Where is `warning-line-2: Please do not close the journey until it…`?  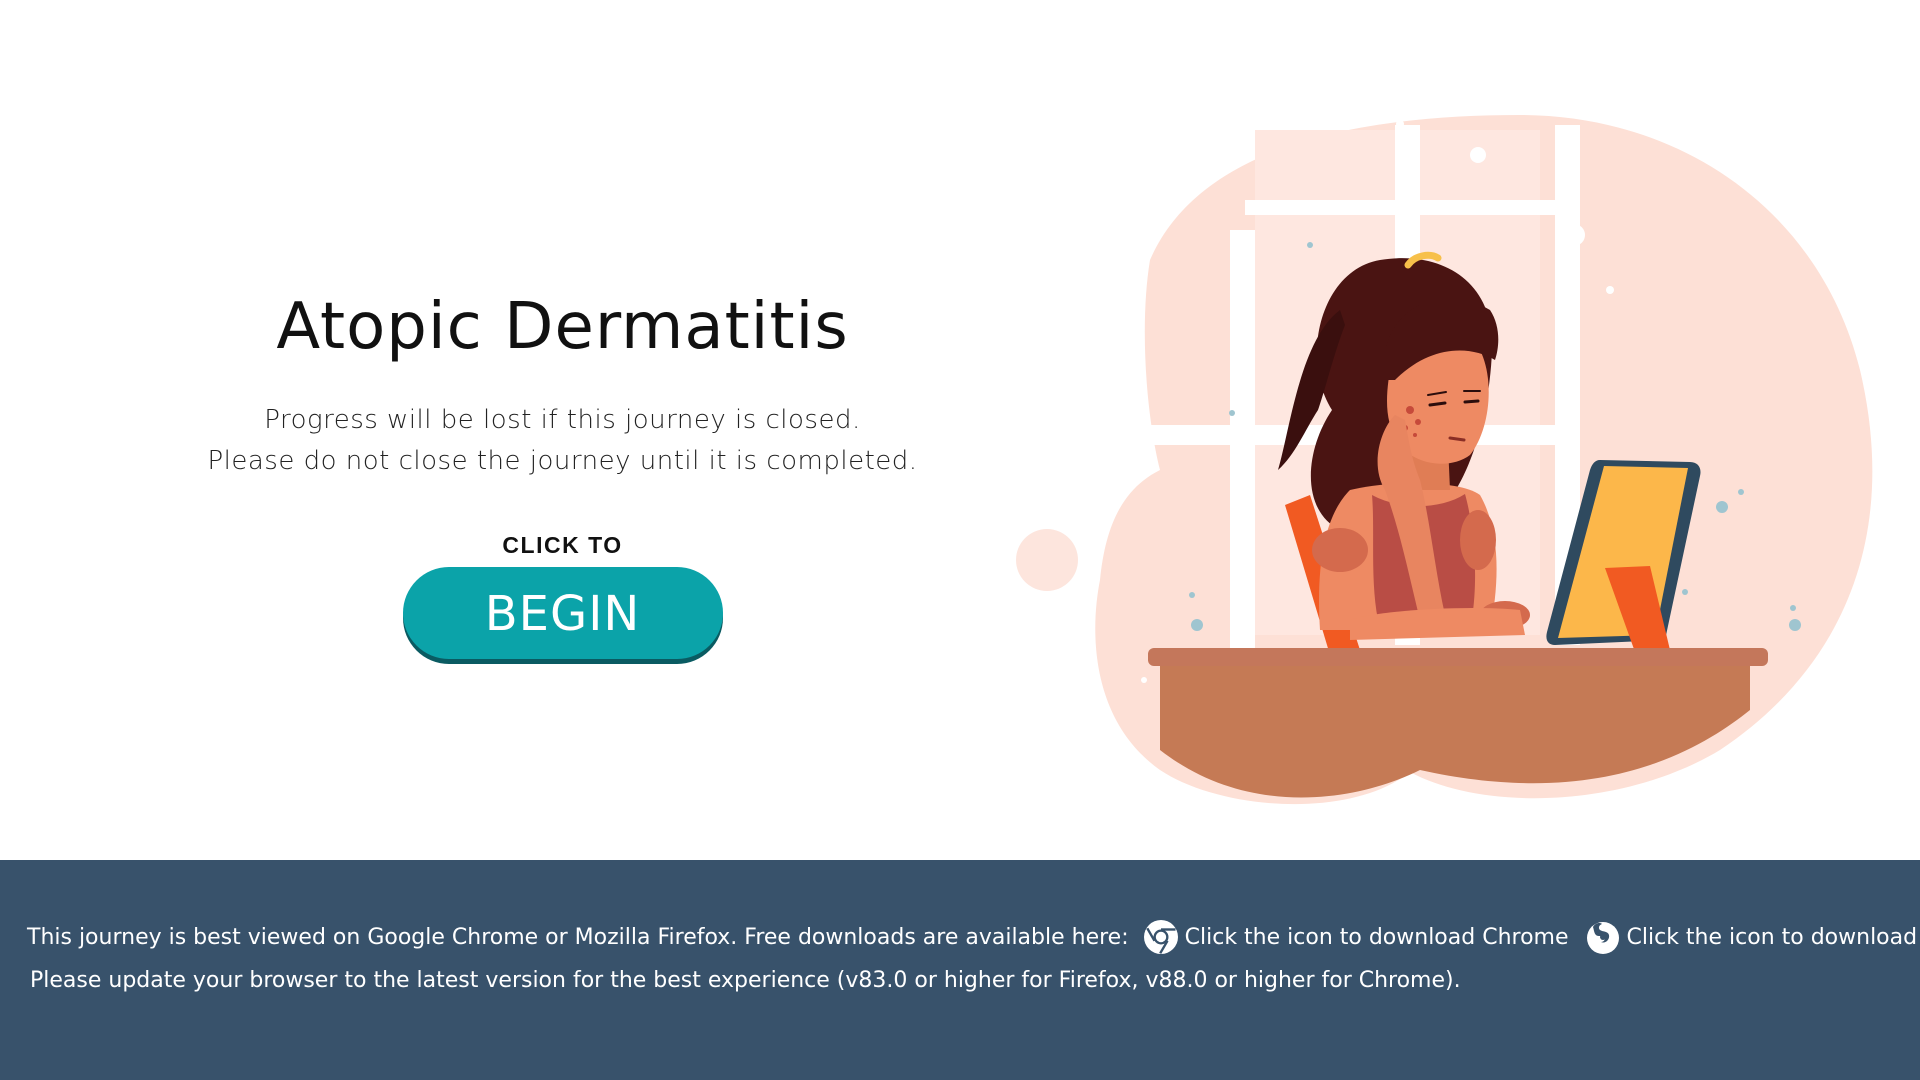
warning-line-2: Please do not close the journey until it… is located at coordinates (562, 461).